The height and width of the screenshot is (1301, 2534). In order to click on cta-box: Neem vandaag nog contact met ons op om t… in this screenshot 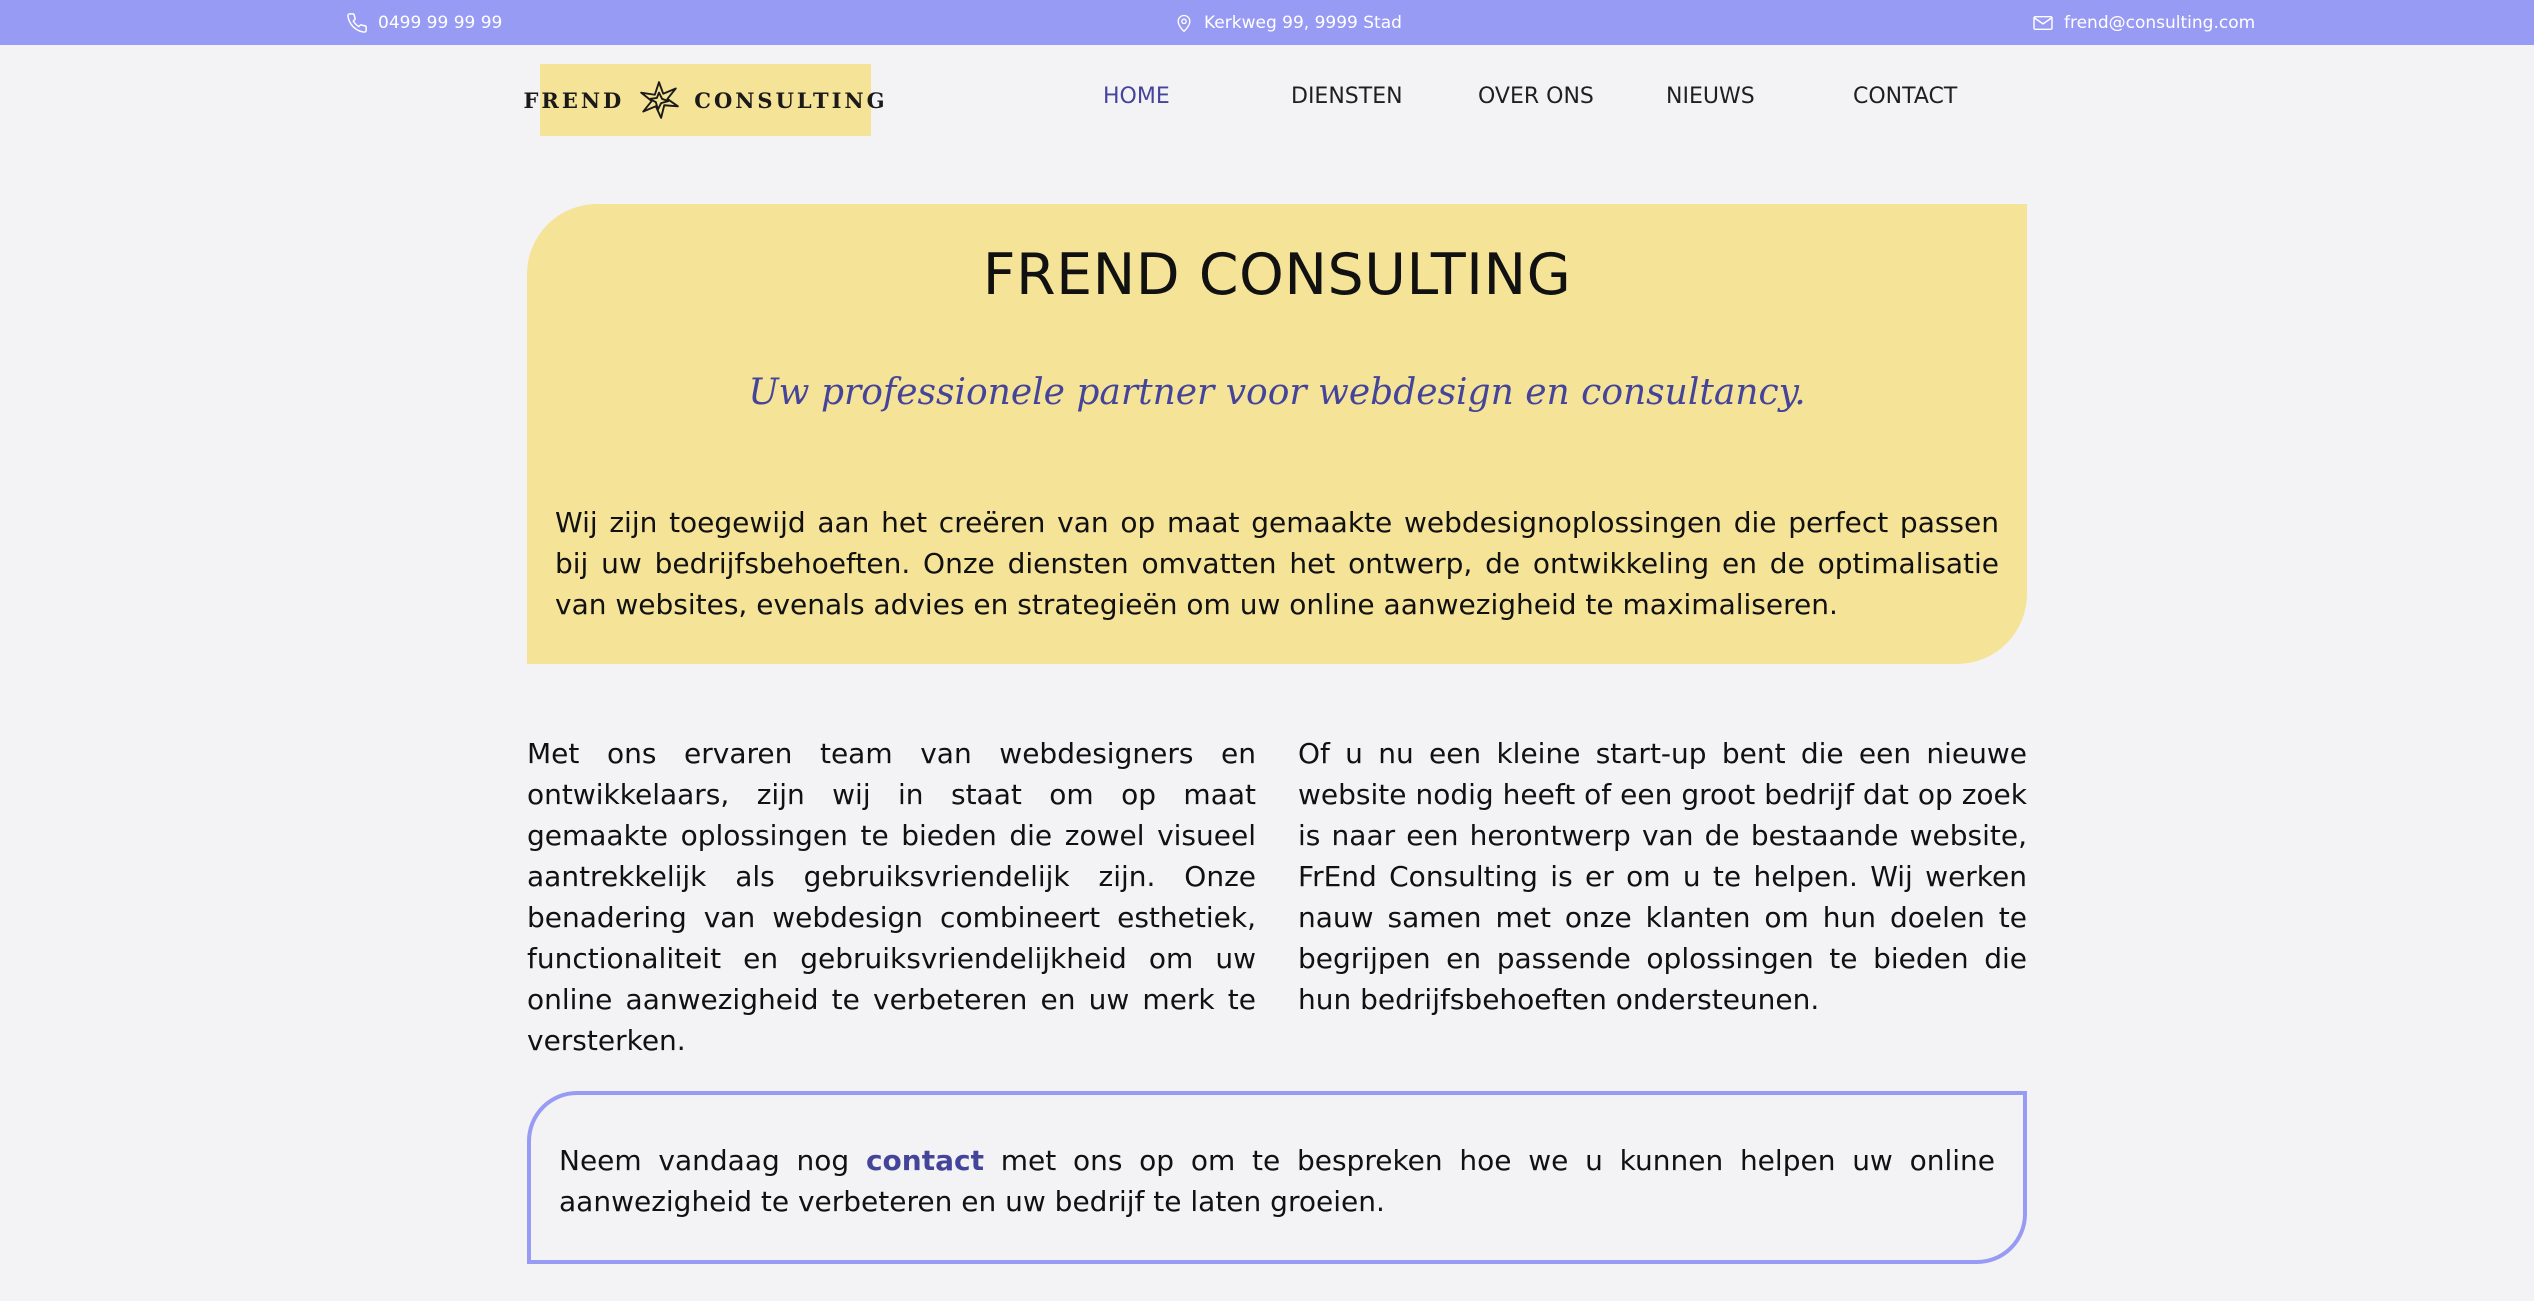, I will do `click(1277, 1177)`.